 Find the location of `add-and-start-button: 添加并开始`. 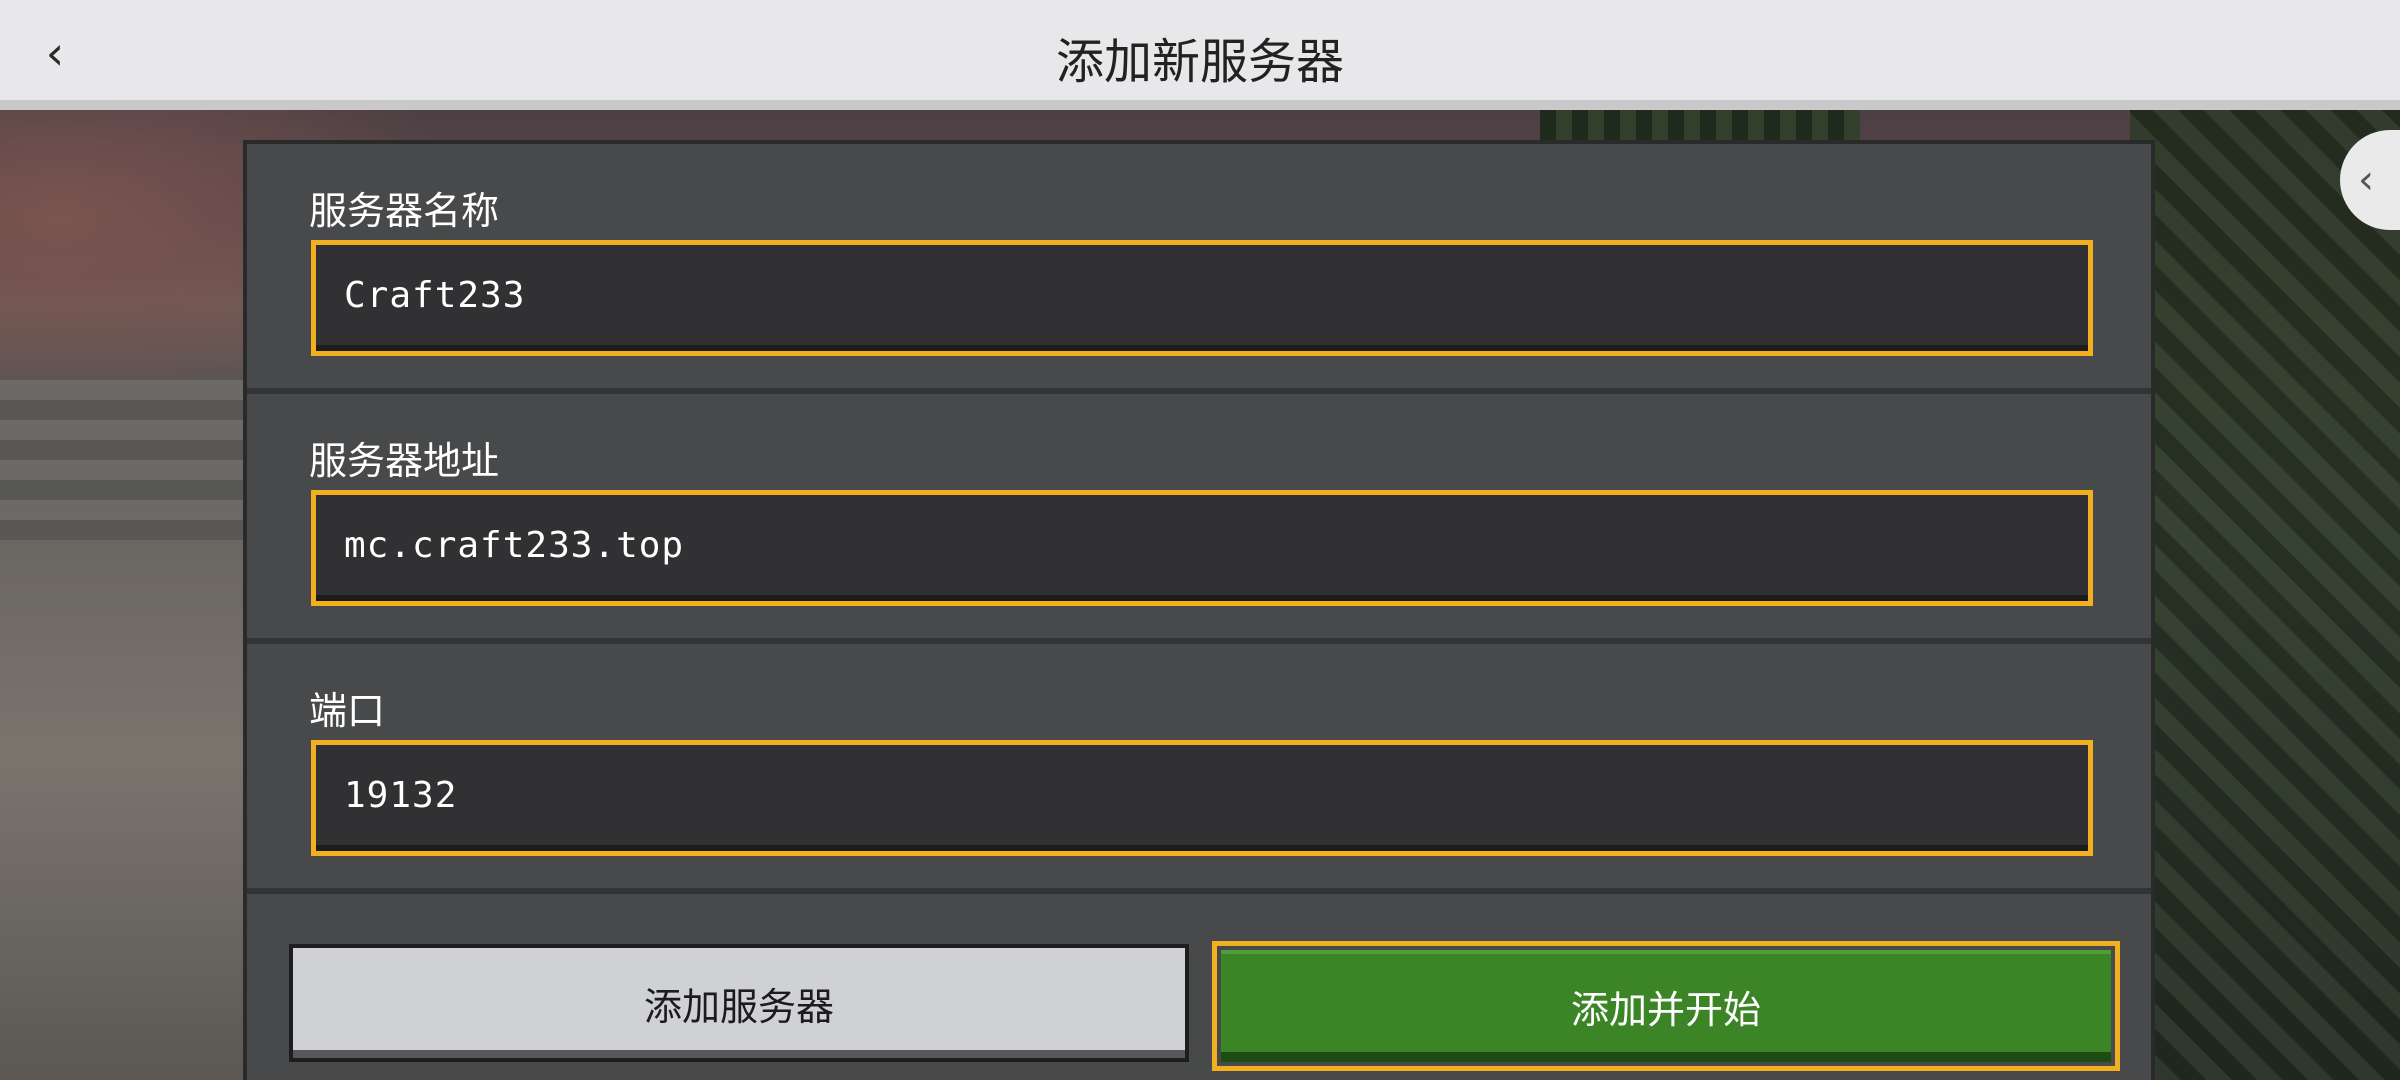

add-and-start-button: 添加并开始 is located at coordinates (1666, 1006).